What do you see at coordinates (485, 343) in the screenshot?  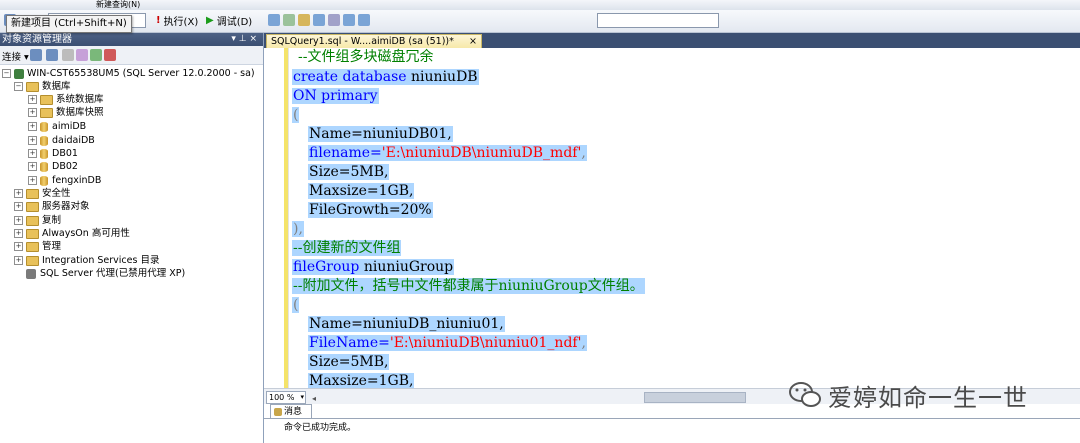 I see `string-literal: 'E:\niuniuDB\niuniu01_ndf'` at bounding box center [485, 343].